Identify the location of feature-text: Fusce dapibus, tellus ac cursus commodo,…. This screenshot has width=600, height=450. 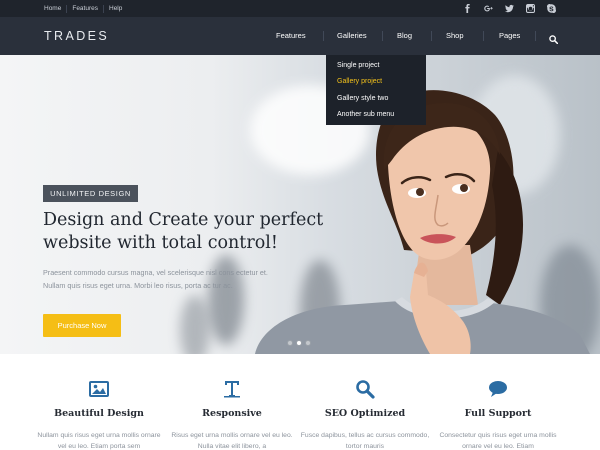
(365, 441).